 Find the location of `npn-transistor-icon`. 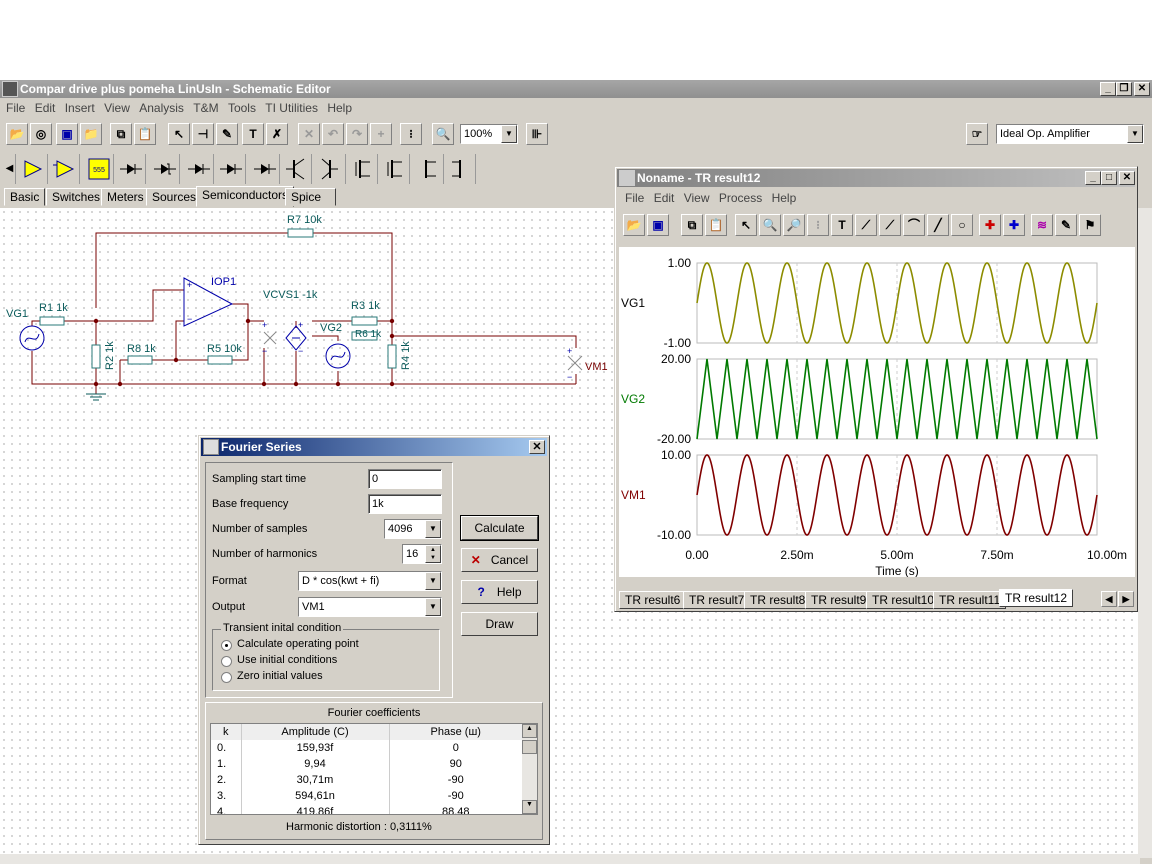

npn-transistor-icon is located at coordinates (297, 169).